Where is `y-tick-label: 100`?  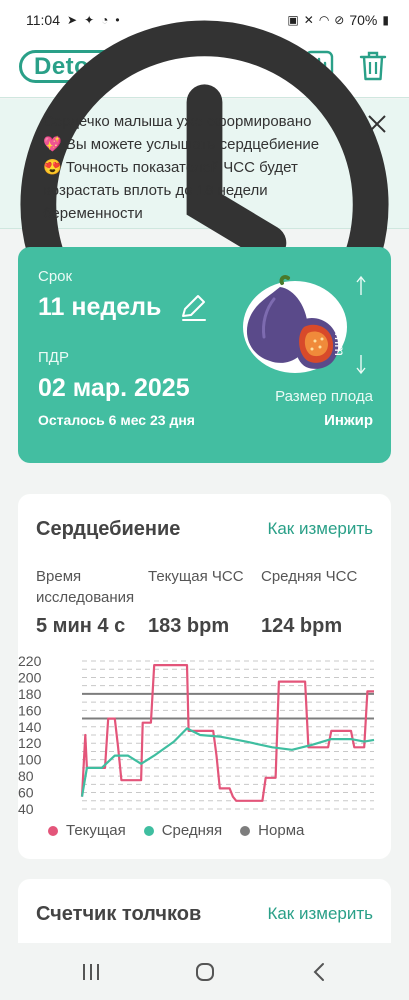 y-tick-label: 100 is located at coordinates (30, 760).